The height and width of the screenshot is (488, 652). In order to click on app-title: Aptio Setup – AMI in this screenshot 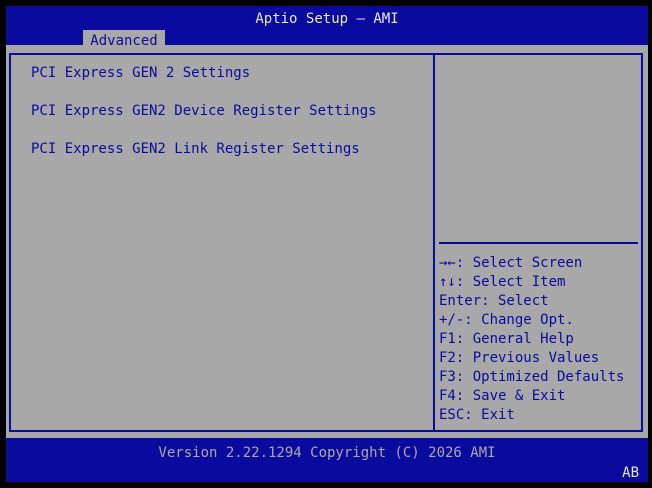, I will do `click(327, 19)`.